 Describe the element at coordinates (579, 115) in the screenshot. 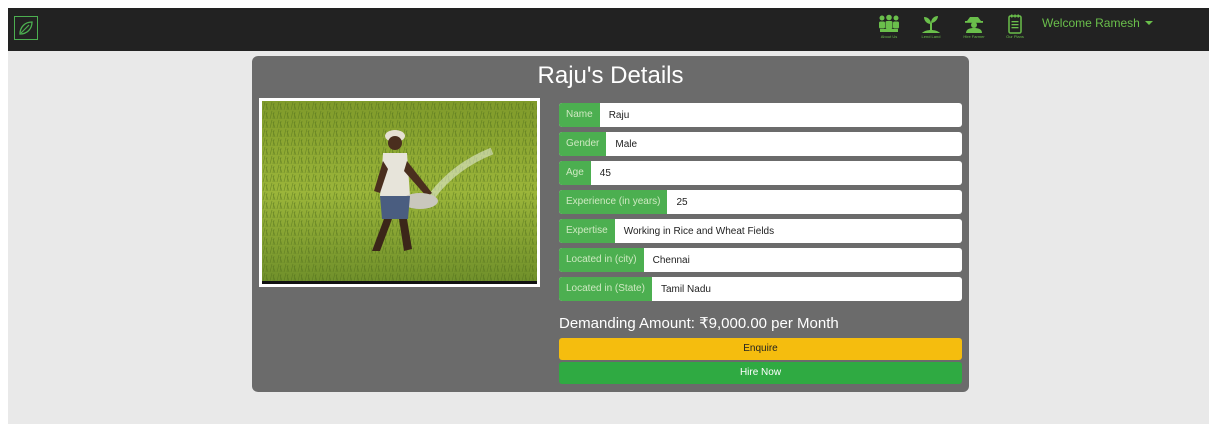

I see `field-label: Name` at that location.